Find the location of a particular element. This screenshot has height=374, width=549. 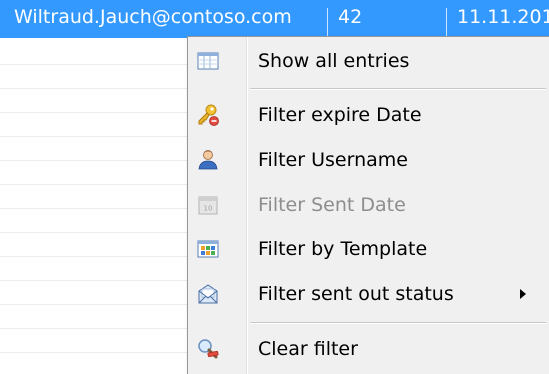

submenu-arrow-icon is located at coordinates (523, 294).